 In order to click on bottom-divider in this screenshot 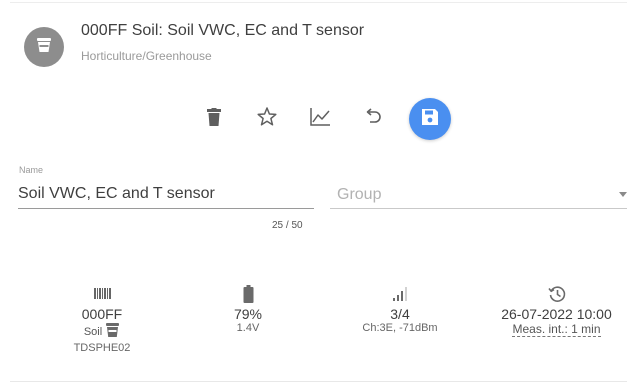, I will do `click(318, 381)`.